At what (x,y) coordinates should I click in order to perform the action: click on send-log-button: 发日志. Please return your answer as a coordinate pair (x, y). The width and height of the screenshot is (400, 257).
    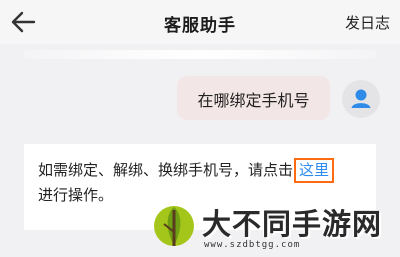
    Looking at the image, I should click on (367, 22).